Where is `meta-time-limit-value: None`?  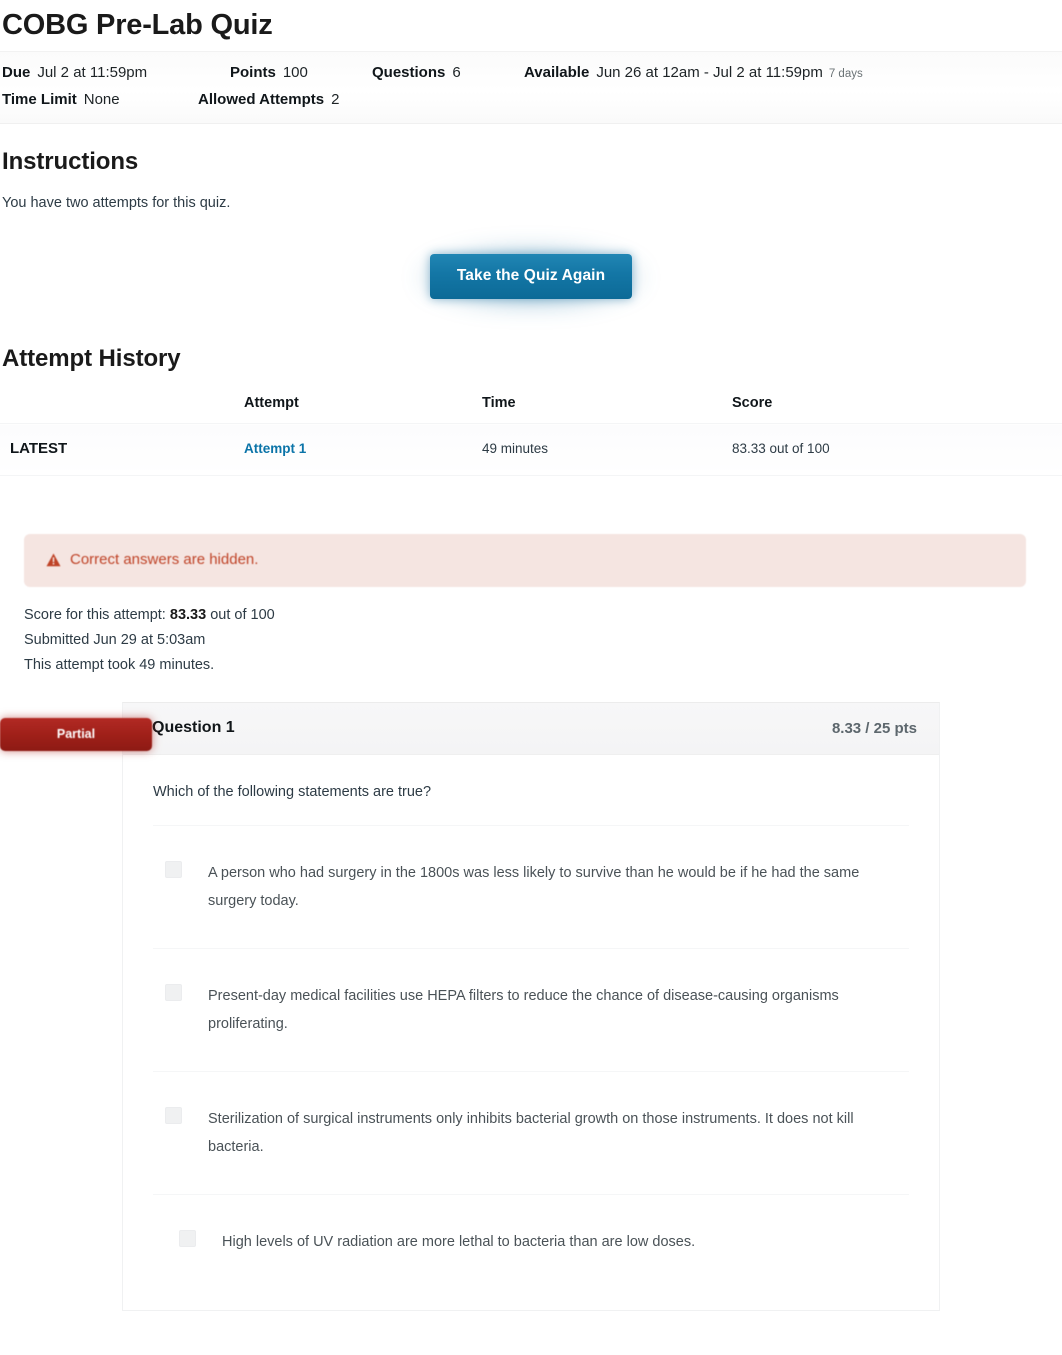 meta-time-limit-value: None is located at coordinates (101, 99).